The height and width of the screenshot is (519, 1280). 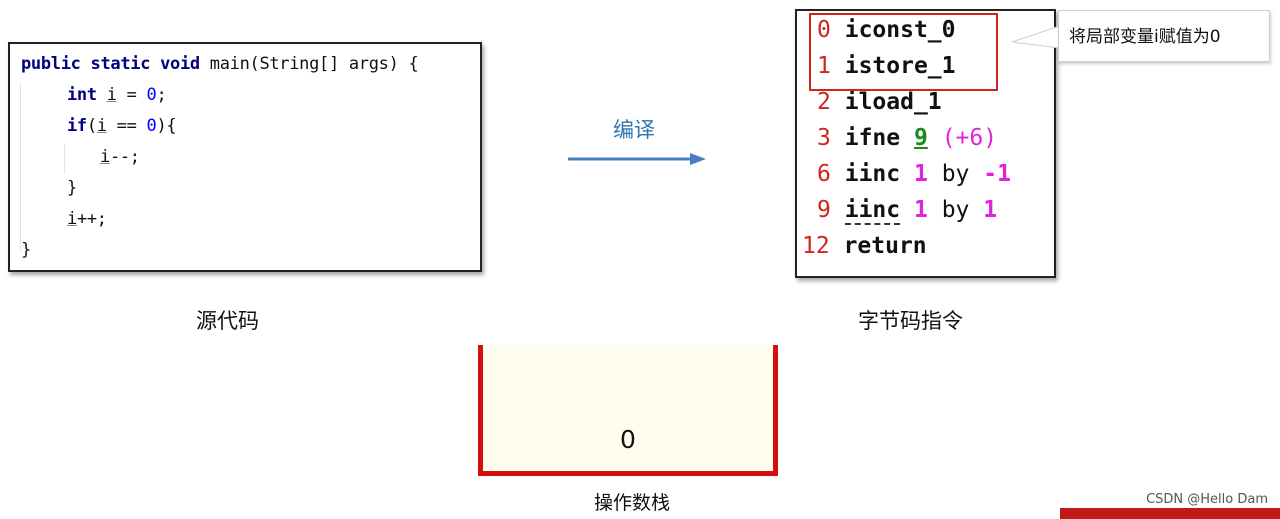 What do you see at coordinates (91, 219) in the screenshot?
I see `code-text: ++;` at bounding box center [91, 219].